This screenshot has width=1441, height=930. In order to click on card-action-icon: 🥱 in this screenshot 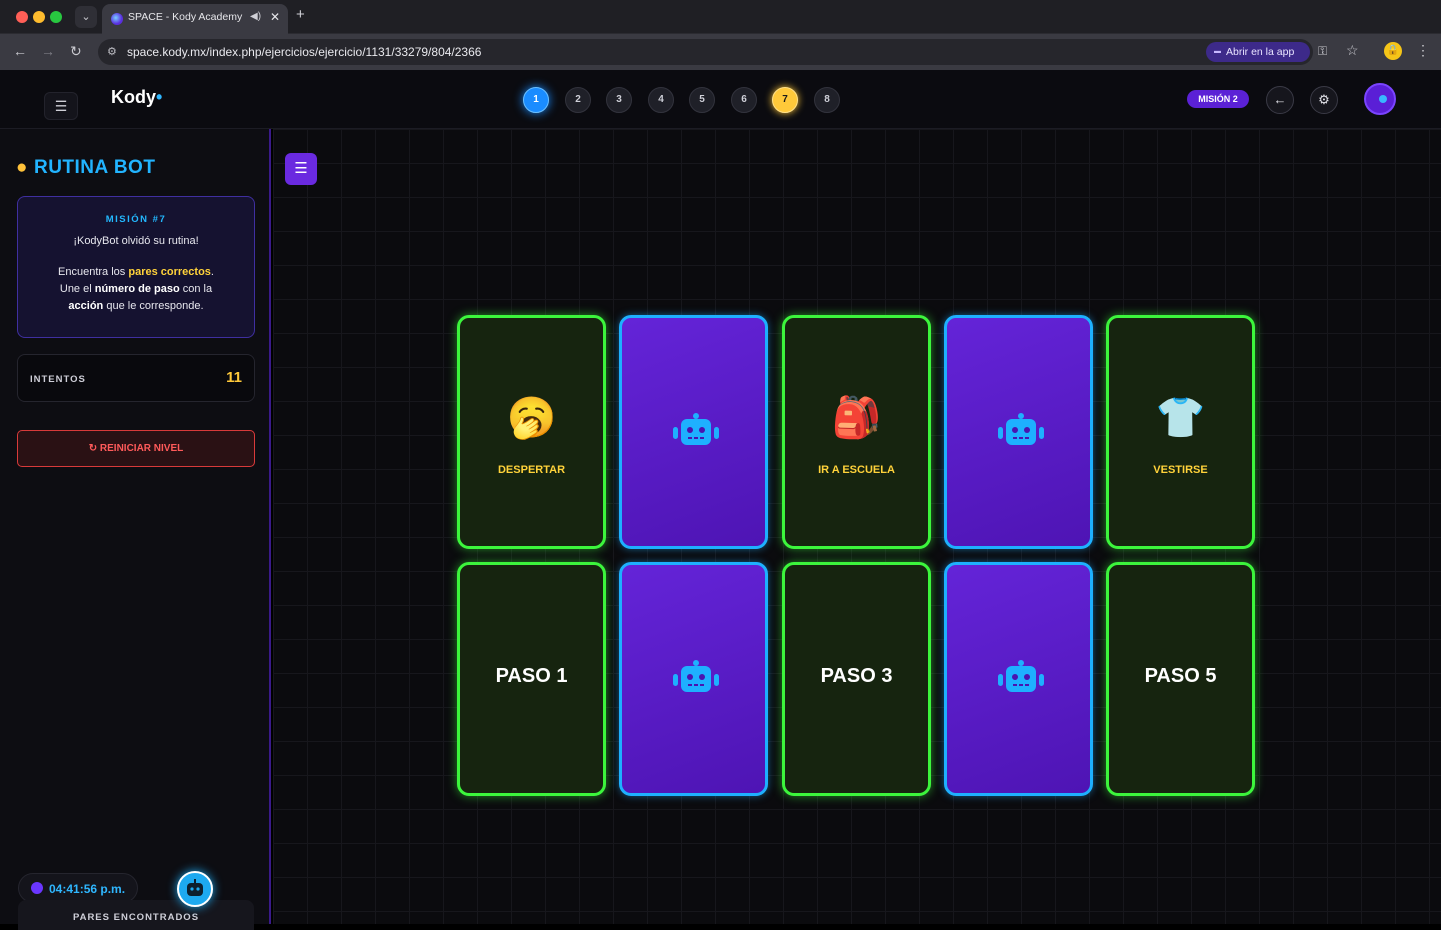, I will do `click(531, 418)`.